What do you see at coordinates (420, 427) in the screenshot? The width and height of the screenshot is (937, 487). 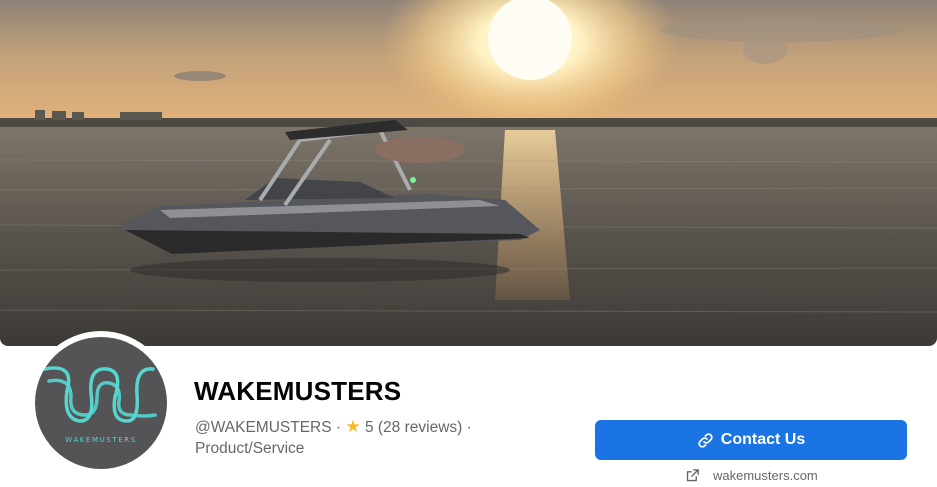 I see `reviews-link: (28 reviews)` at bounding box center [420, 427].